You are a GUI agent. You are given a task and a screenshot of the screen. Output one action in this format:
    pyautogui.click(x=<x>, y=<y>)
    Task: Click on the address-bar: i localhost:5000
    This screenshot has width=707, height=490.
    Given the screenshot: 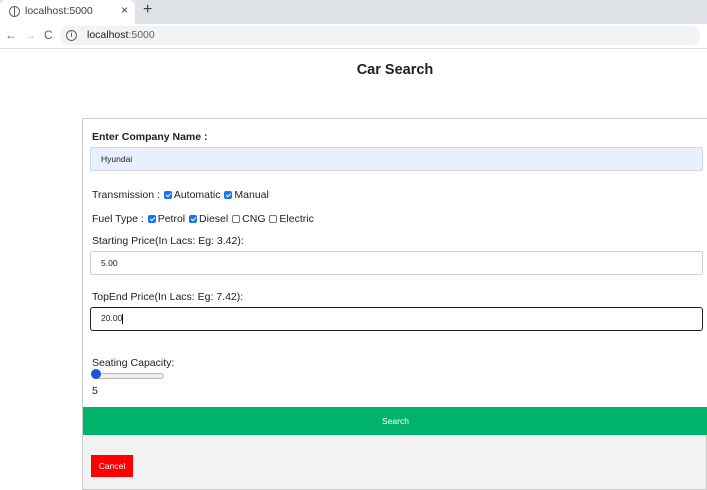 What is the action you would take?
    pyautogui.click(x=380, y=35)
    